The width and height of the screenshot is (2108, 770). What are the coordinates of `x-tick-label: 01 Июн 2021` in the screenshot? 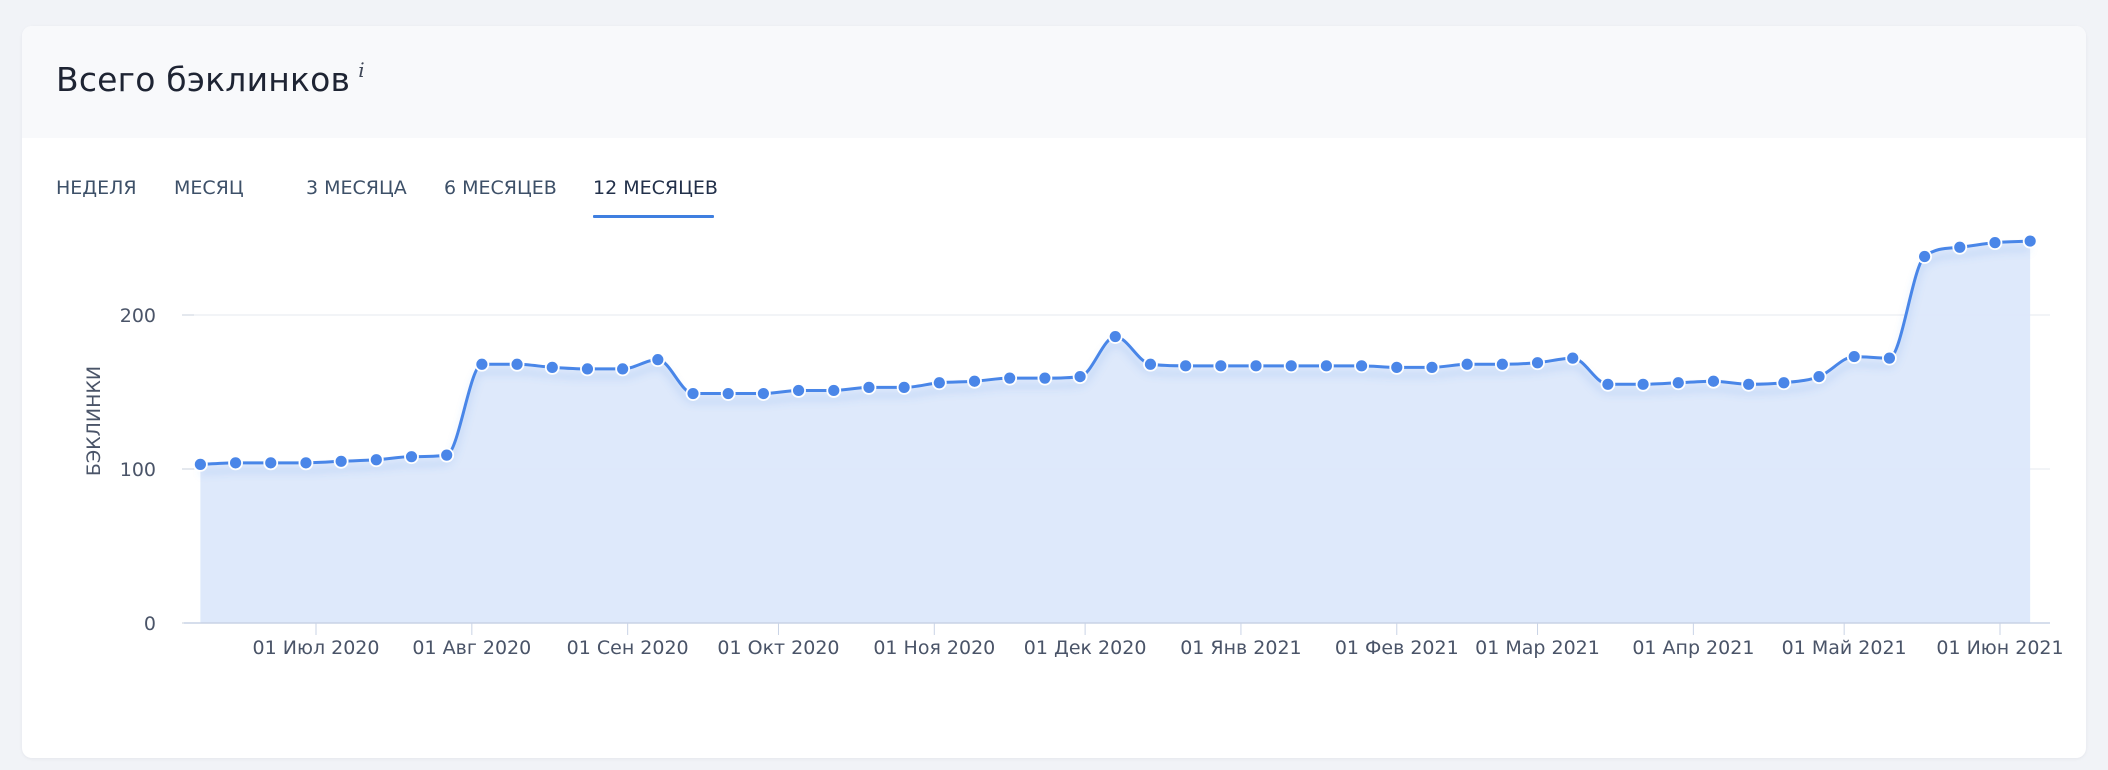 It's located at (1999, 648).